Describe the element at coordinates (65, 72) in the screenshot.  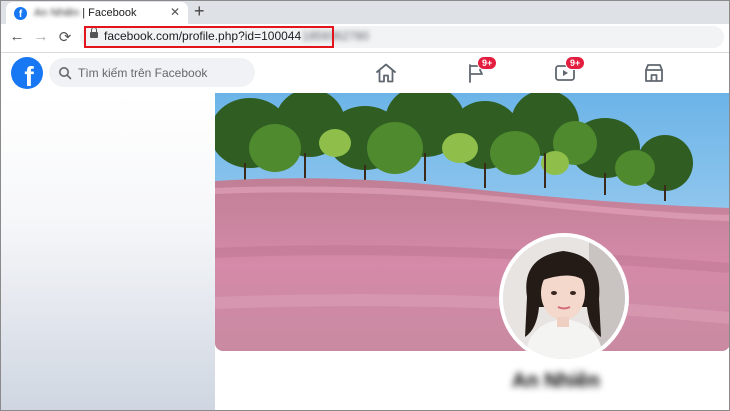
I see `search-icon` at that location.